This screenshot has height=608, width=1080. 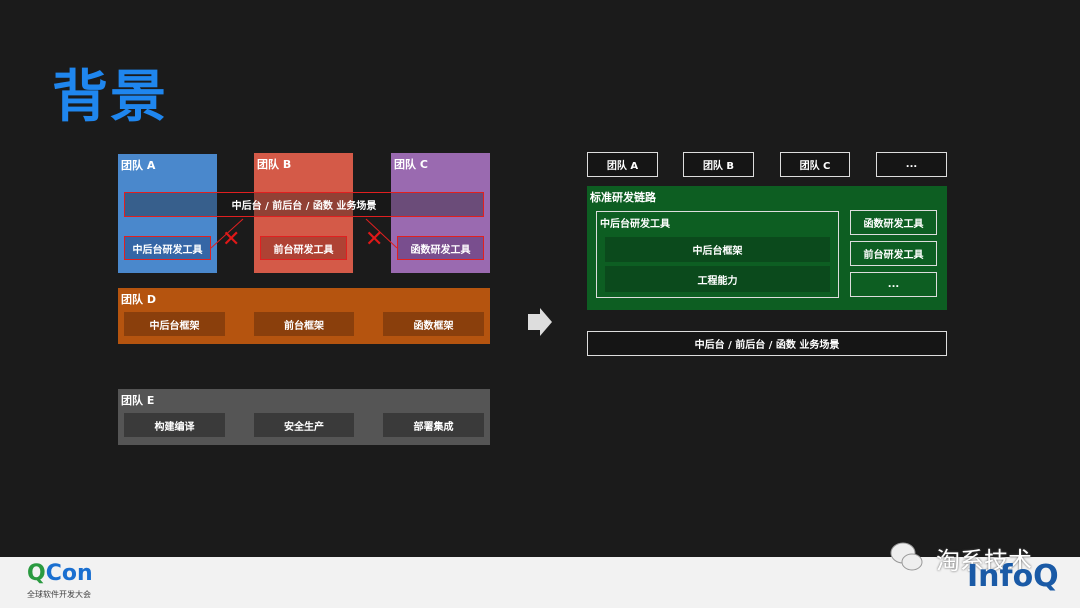 I want to click on qcon-subtitle: 全球软件开发大会, so click(x=59, y=594).